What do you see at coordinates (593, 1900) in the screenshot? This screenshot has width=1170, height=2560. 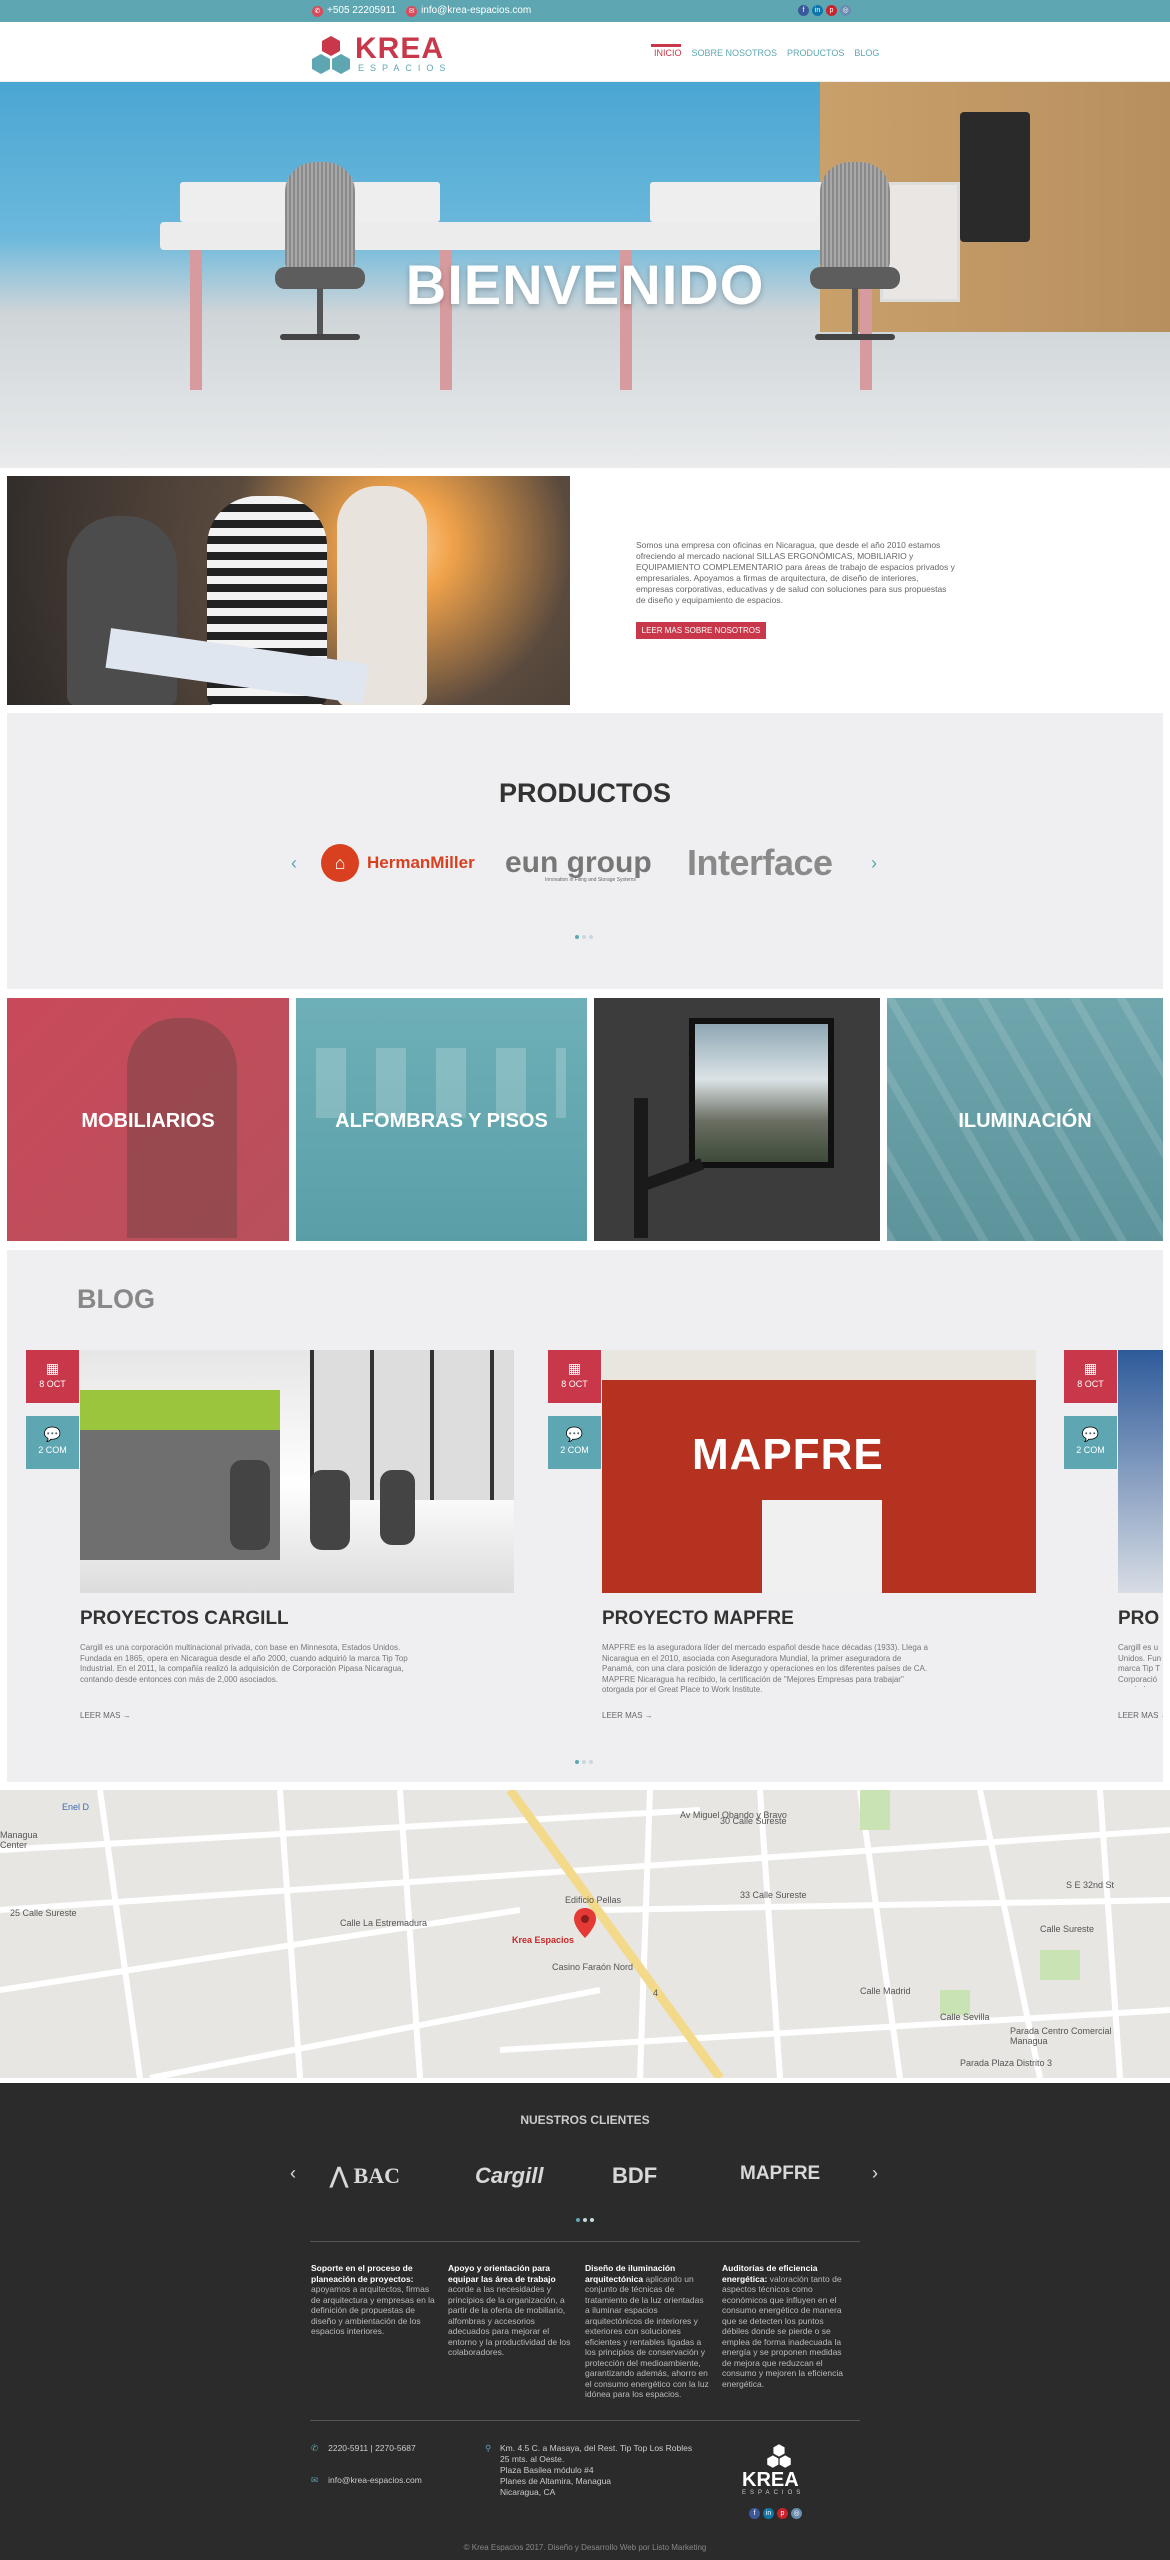 I see `map-label: Edificio Pellas` at bounding box center [593, 1900].